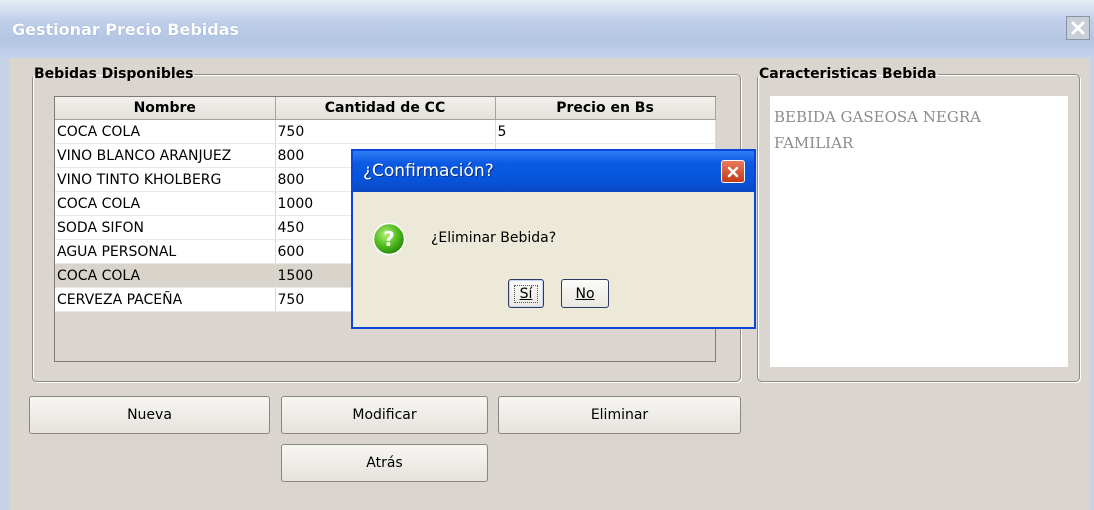 The image size is (1094, 510). I want to click on dialog-message: ¿Eliminar Bebida?, so click(494, 238).